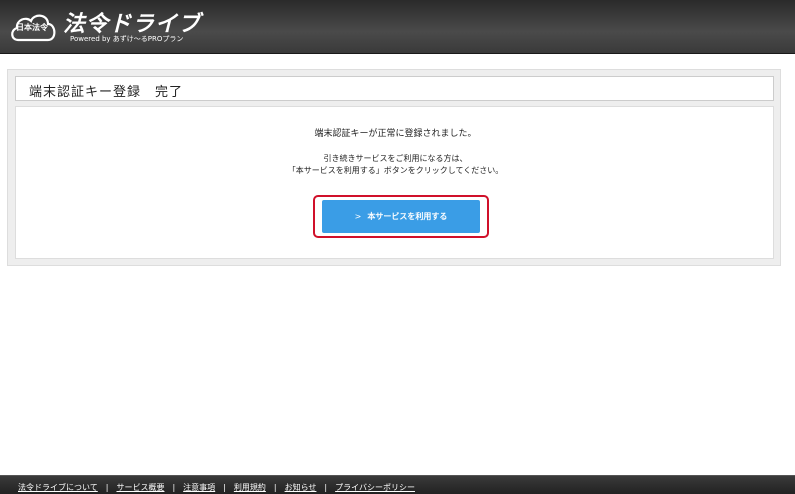 This screenshot has height=494, width=795. Describe the element at coordinates (394, 88) in the screenshot. I see `title-bar: 端末認証キー登録 完了` at that location.